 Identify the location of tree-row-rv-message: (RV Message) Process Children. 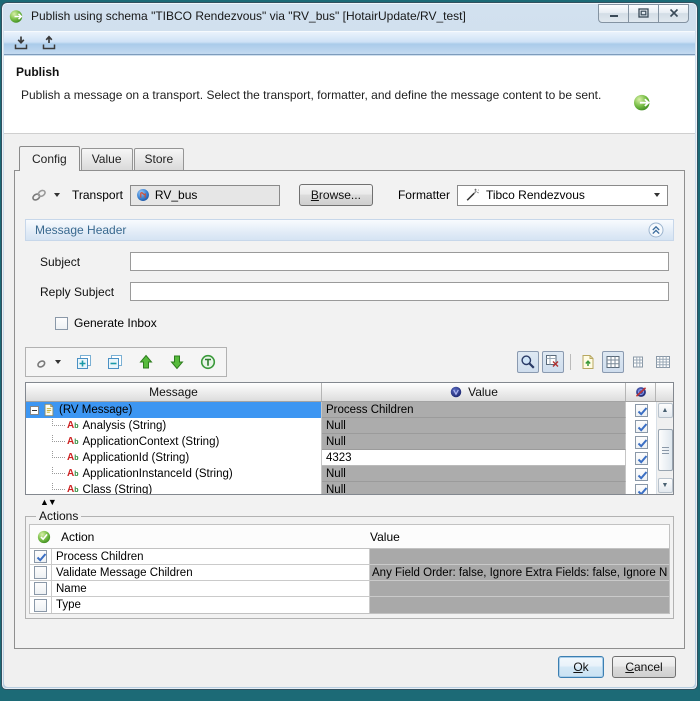
(341, 410).